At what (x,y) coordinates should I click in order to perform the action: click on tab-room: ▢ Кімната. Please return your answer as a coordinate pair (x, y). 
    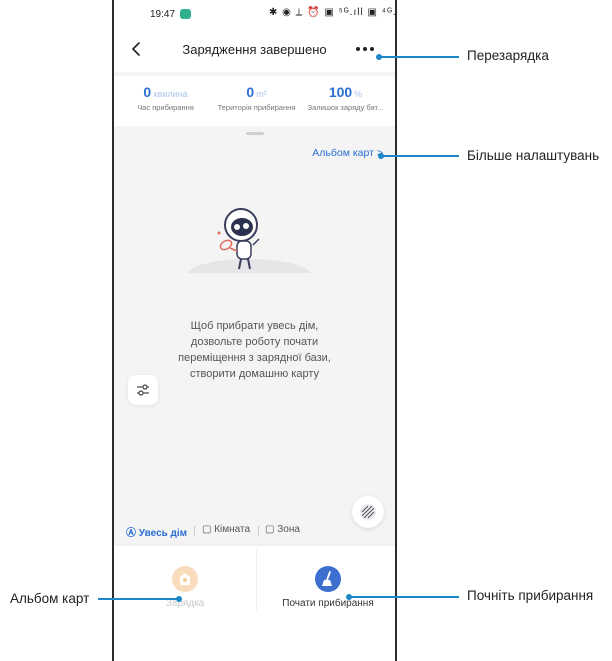
    Looking at the image, I should click on (226, 529).